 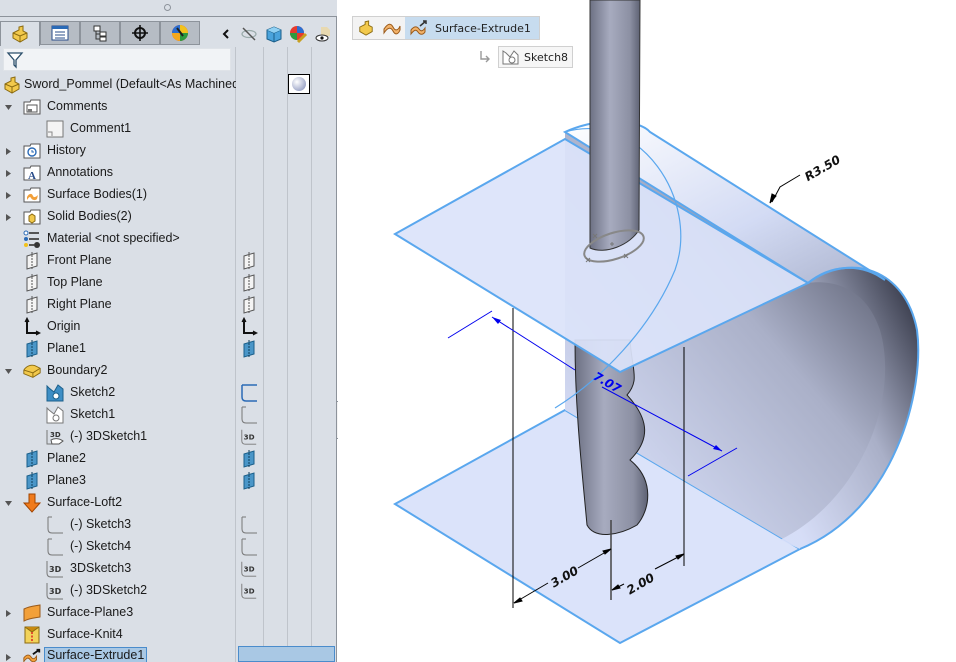 What do you see at coordinates (785, 189) in the screenshot?
I see `radius-dimension` at bounding box center [785, 189].